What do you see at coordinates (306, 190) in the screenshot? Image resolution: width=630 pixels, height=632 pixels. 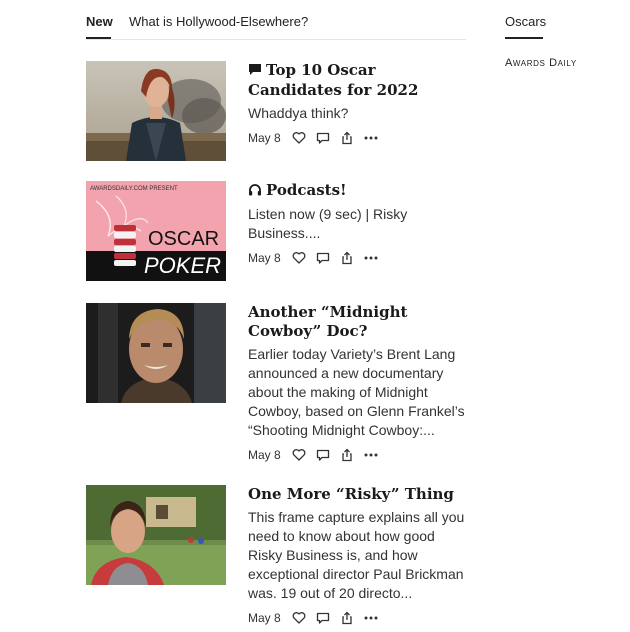 I see `post-title-text: Podcasts!` at bounding box center [306, 190].